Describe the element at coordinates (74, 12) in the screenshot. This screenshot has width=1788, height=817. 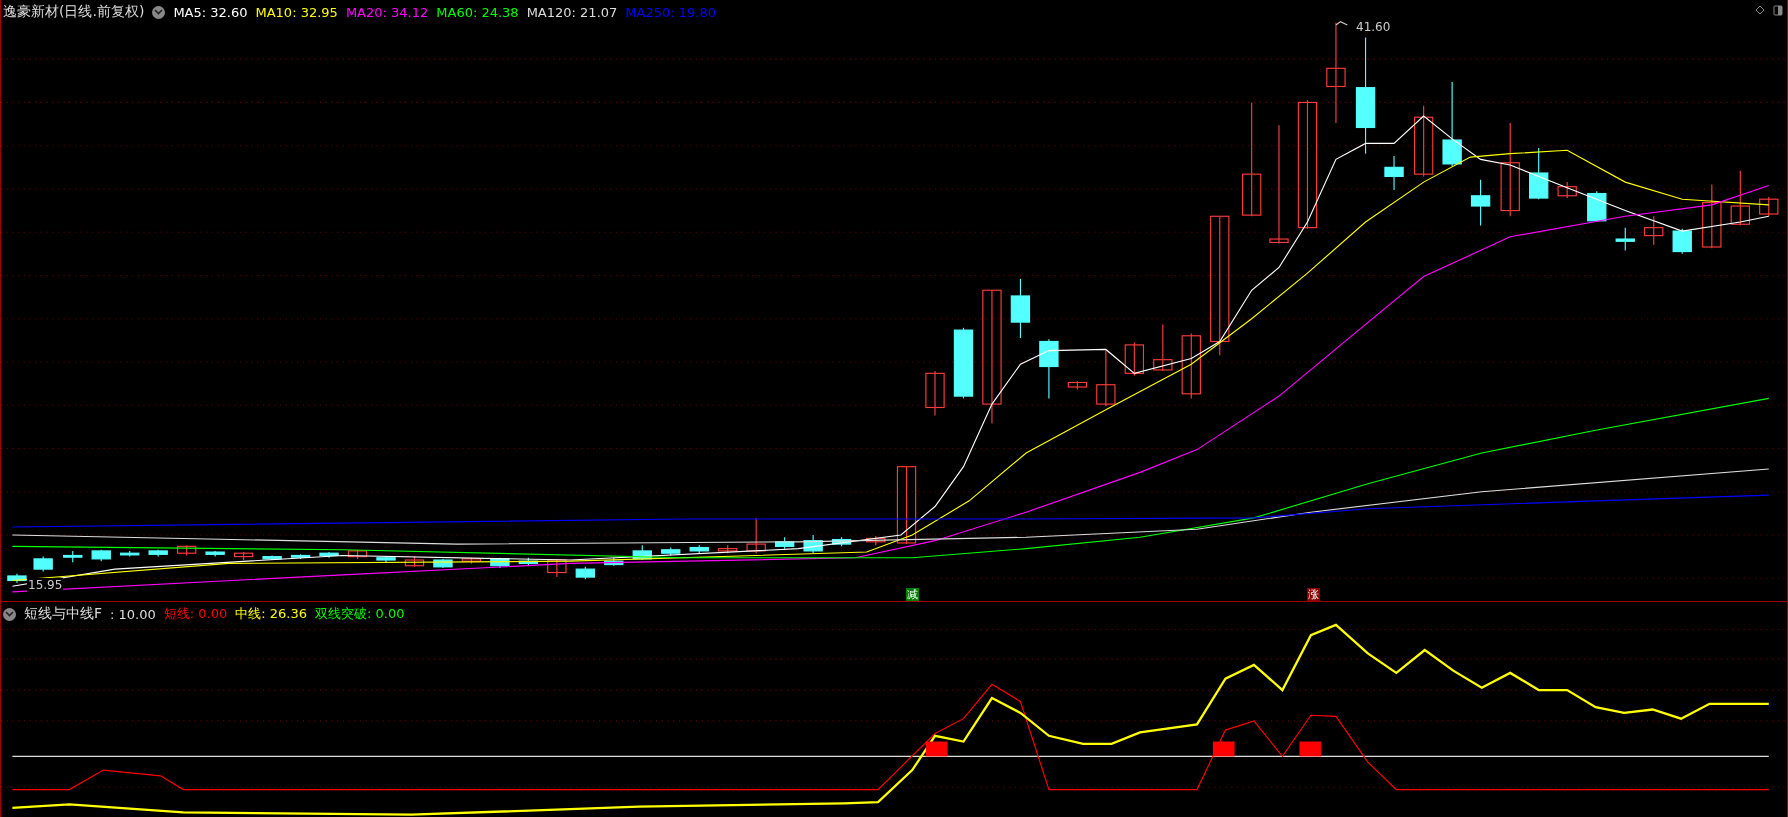
I see `chart-title: 逸豪新材(日线.前复权)` at that location.